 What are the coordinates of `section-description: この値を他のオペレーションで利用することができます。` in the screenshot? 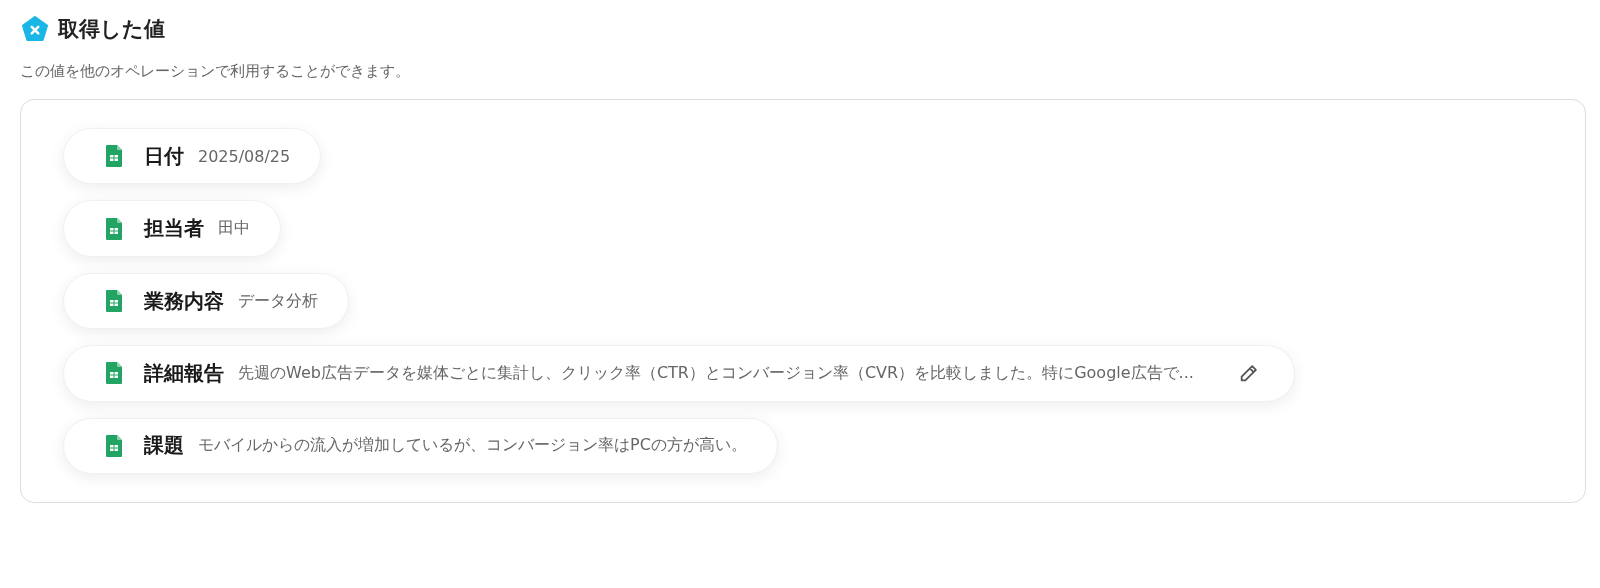 It's located at (215, 71).